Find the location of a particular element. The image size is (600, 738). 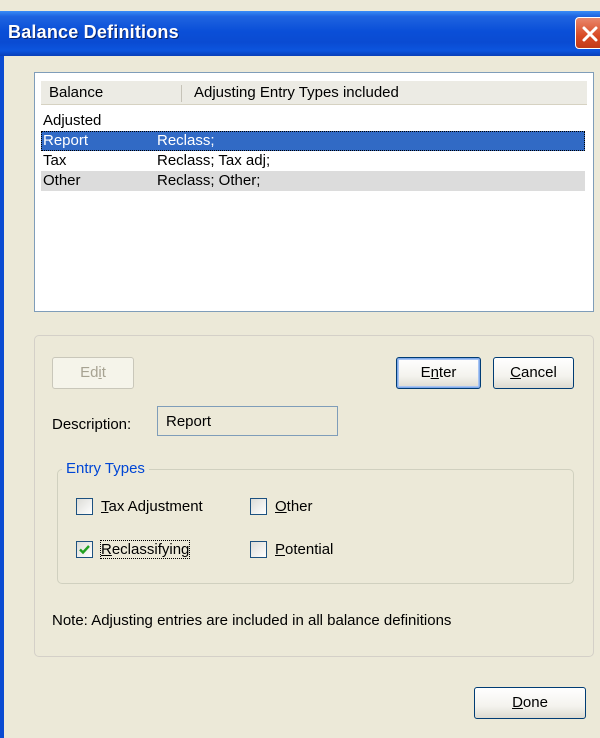

tax-adjustment-checkbox: Tax Adjustment is located at coordinates (151, 508).